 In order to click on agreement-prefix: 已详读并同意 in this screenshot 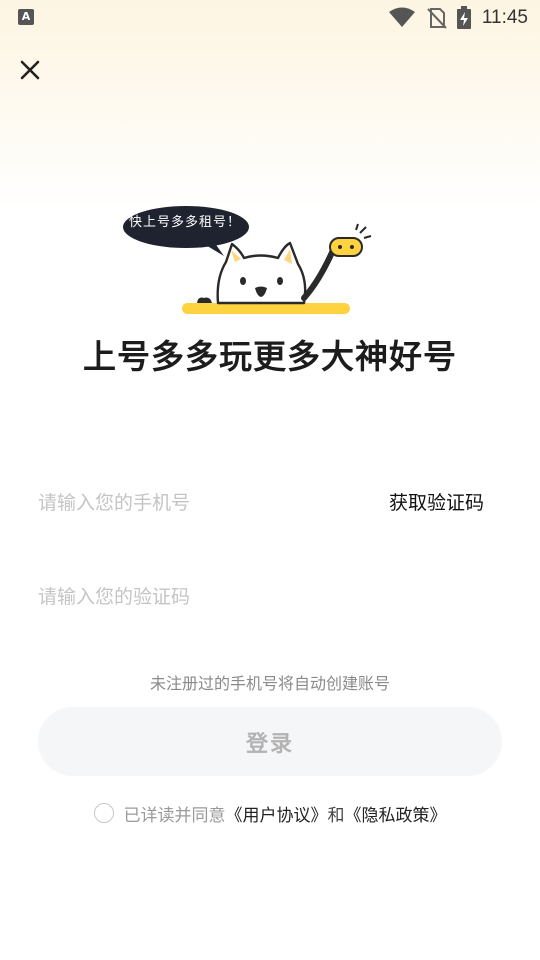, I will do `click(174, 815)`.